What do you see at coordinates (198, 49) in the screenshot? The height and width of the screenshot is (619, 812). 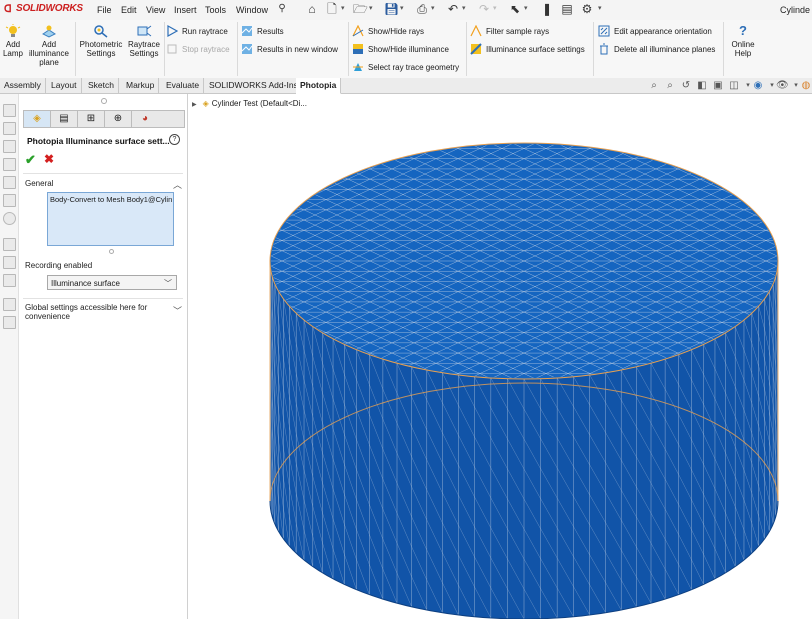 I see `stop-raytrace-button: Stop raytrace` at bounding box center [198, 49].